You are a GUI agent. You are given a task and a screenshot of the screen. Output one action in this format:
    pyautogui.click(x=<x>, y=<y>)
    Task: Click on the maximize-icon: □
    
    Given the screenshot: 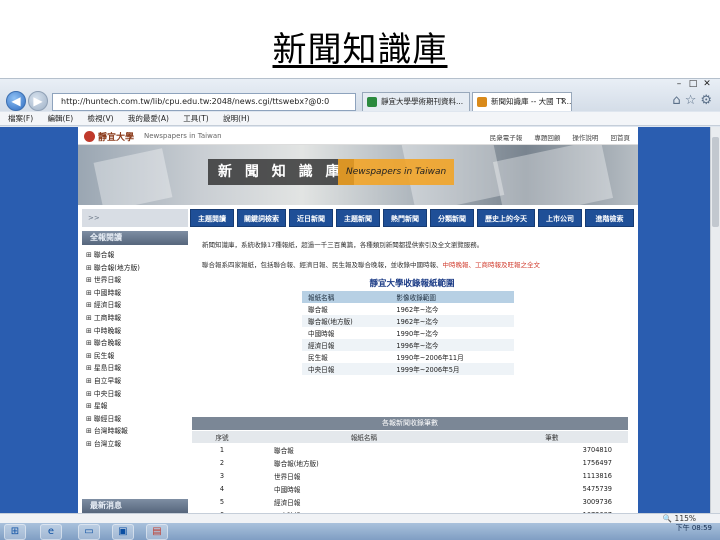 What is the action you would take?
    pyautogui.click(x=693, y=84)
    